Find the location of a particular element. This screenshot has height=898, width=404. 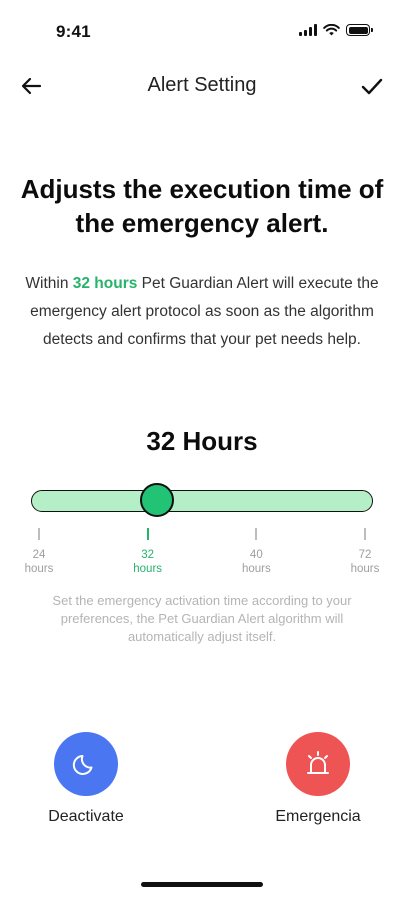

time-slider-thumb is located at coordinates (156, 500).